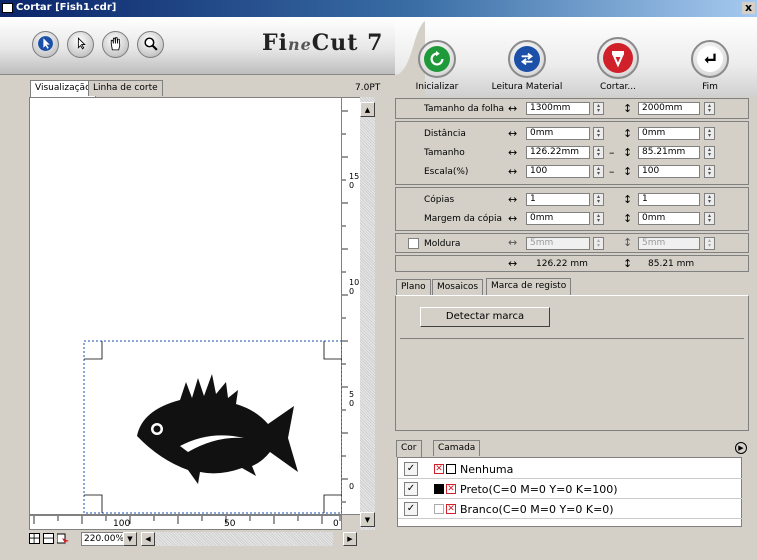  I want to click on title-bar: Cortar [Fish1.cdr] x, so click(378, 8).